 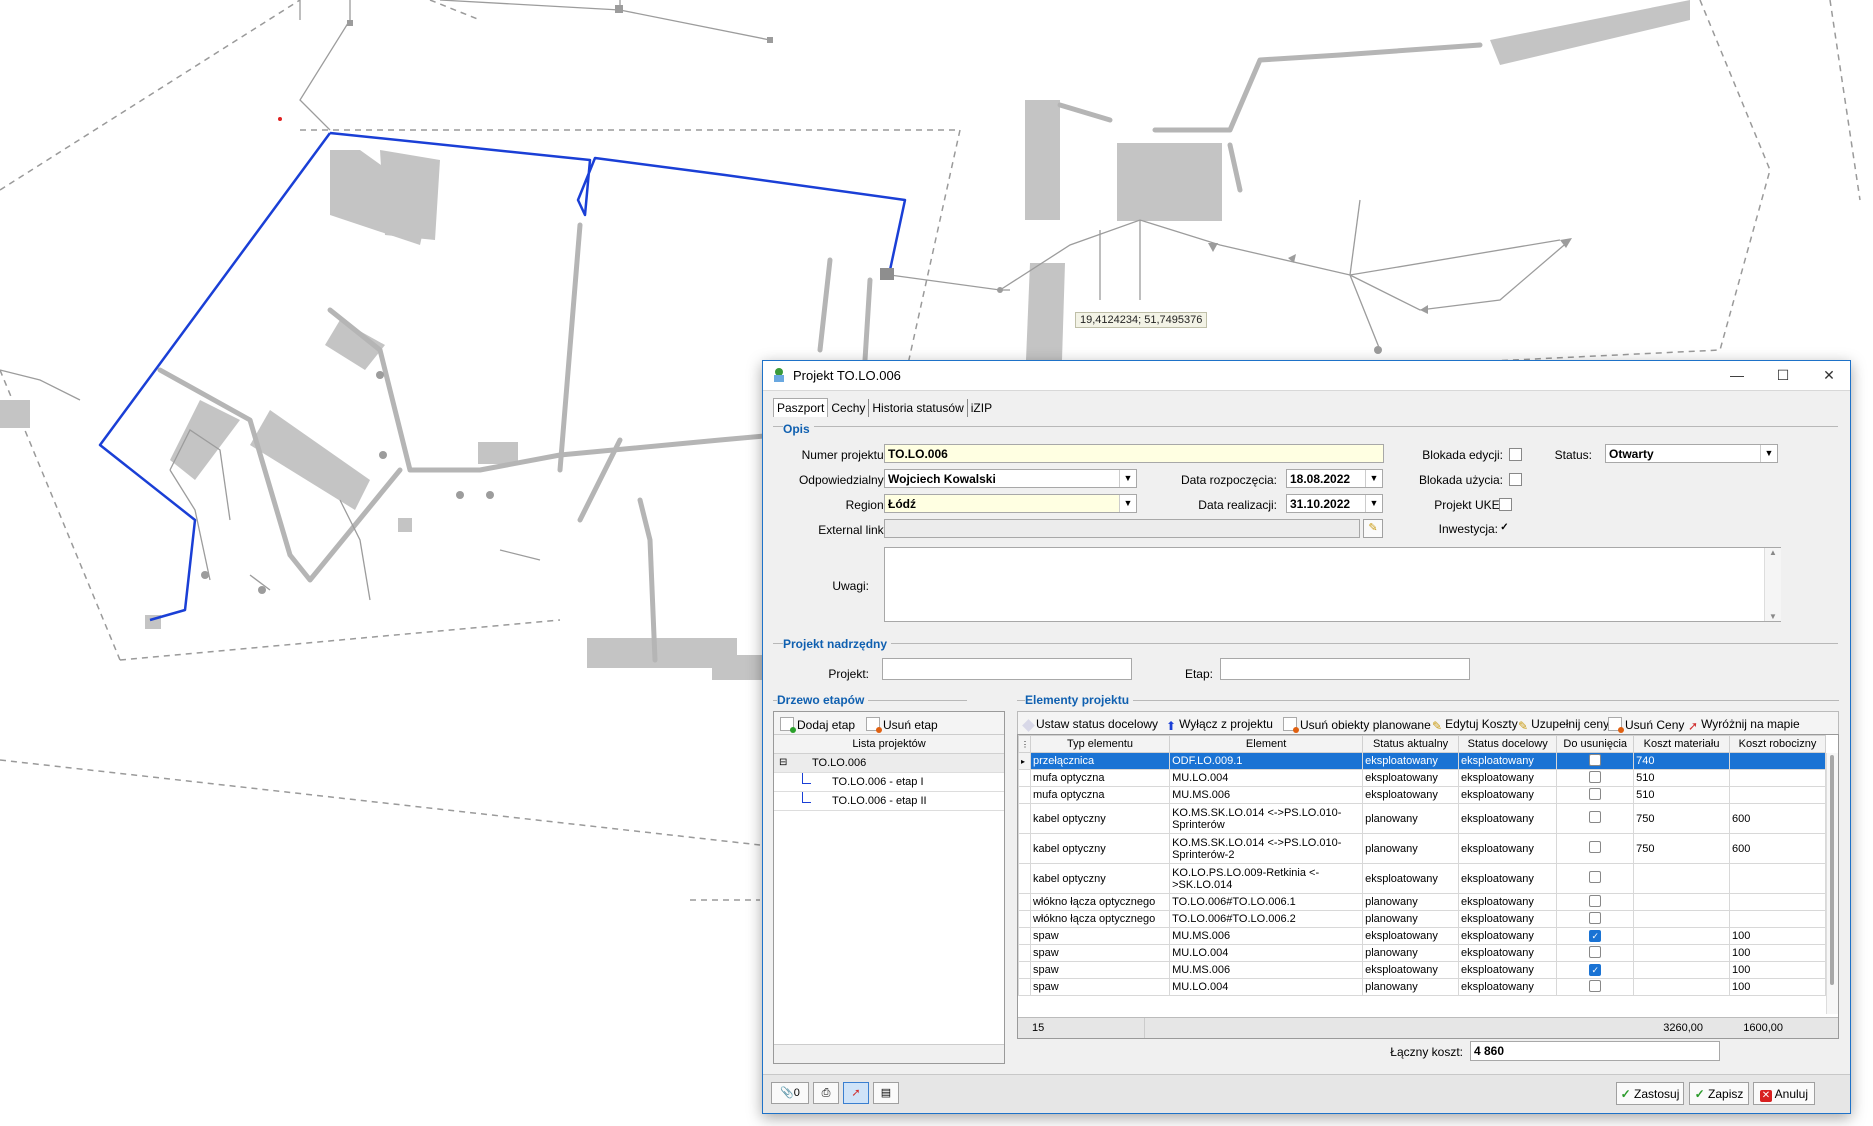 What do you see at coordinates (878, 782) in the screenshot?
I see `tree-child-label: TO.LO.006 - etap I` at bounding box center [878, 782].